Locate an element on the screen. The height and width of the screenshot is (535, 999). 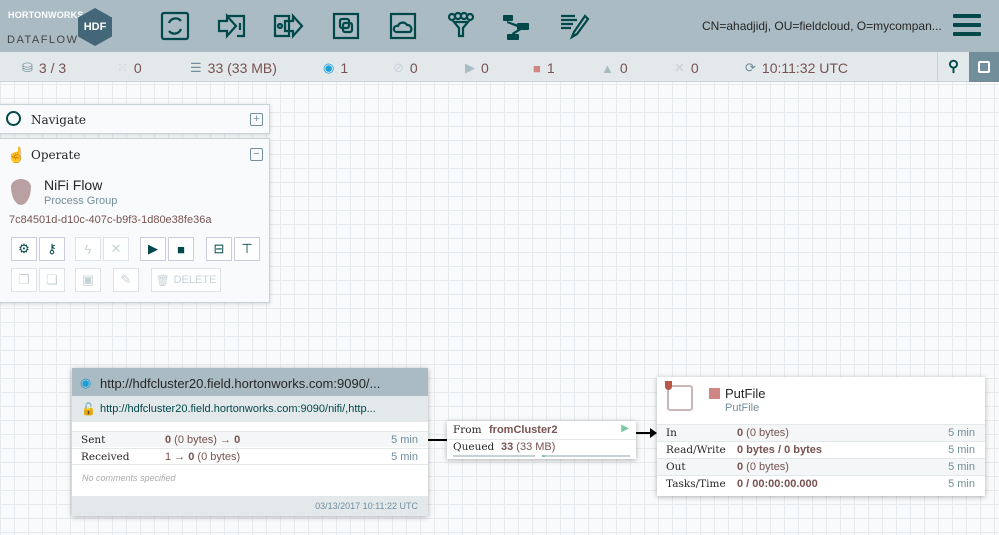
unlock-icon: 🔓 is located at coordinates (88, 409).